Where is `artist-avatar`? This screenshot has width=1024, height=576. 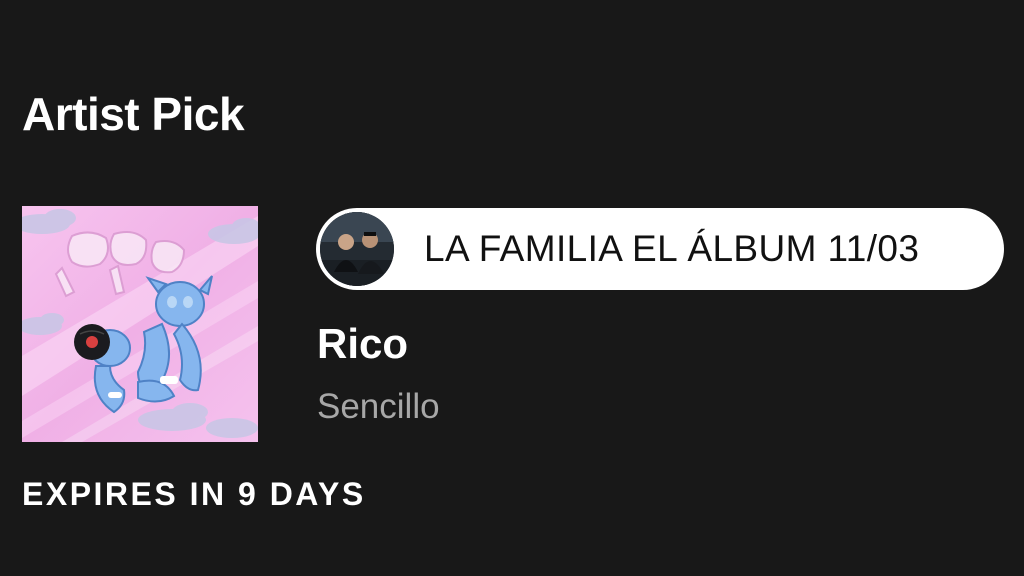 artist-avatar is located at coordinates (357, 249).